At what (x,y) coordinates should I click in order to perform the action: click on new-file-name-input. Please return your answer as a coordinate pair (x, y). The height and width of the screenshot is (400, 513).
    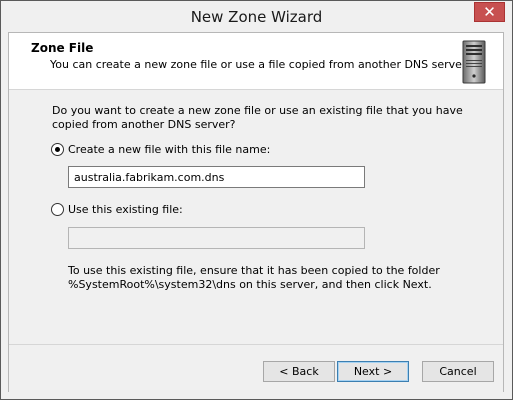
    Looking at the image, I should click on (216, 177).